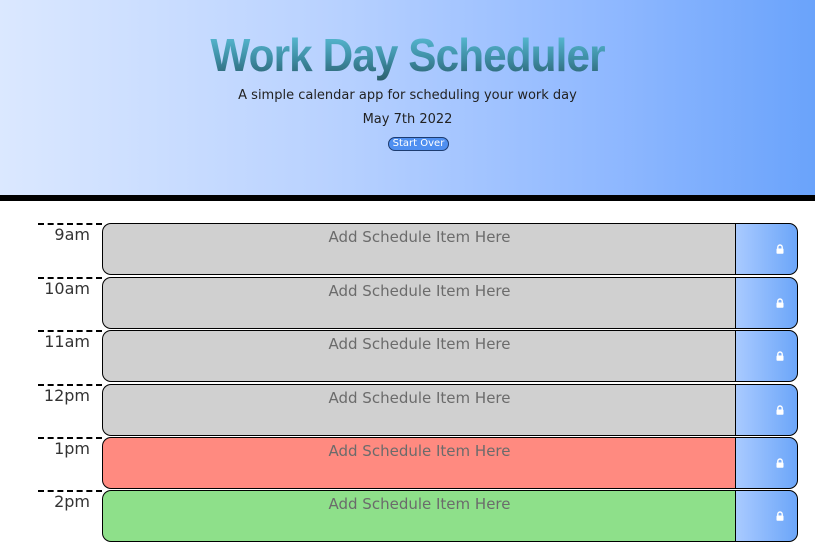 The image size is (815, 543). I want to click on hour-label: 2pm, so click(70, 516).